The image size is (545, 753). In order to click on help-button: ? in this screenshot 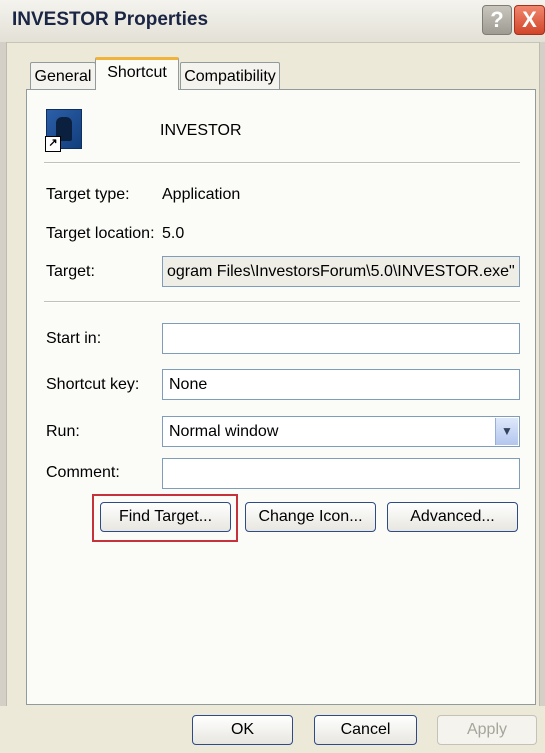, I will do `click(497, 20)`.